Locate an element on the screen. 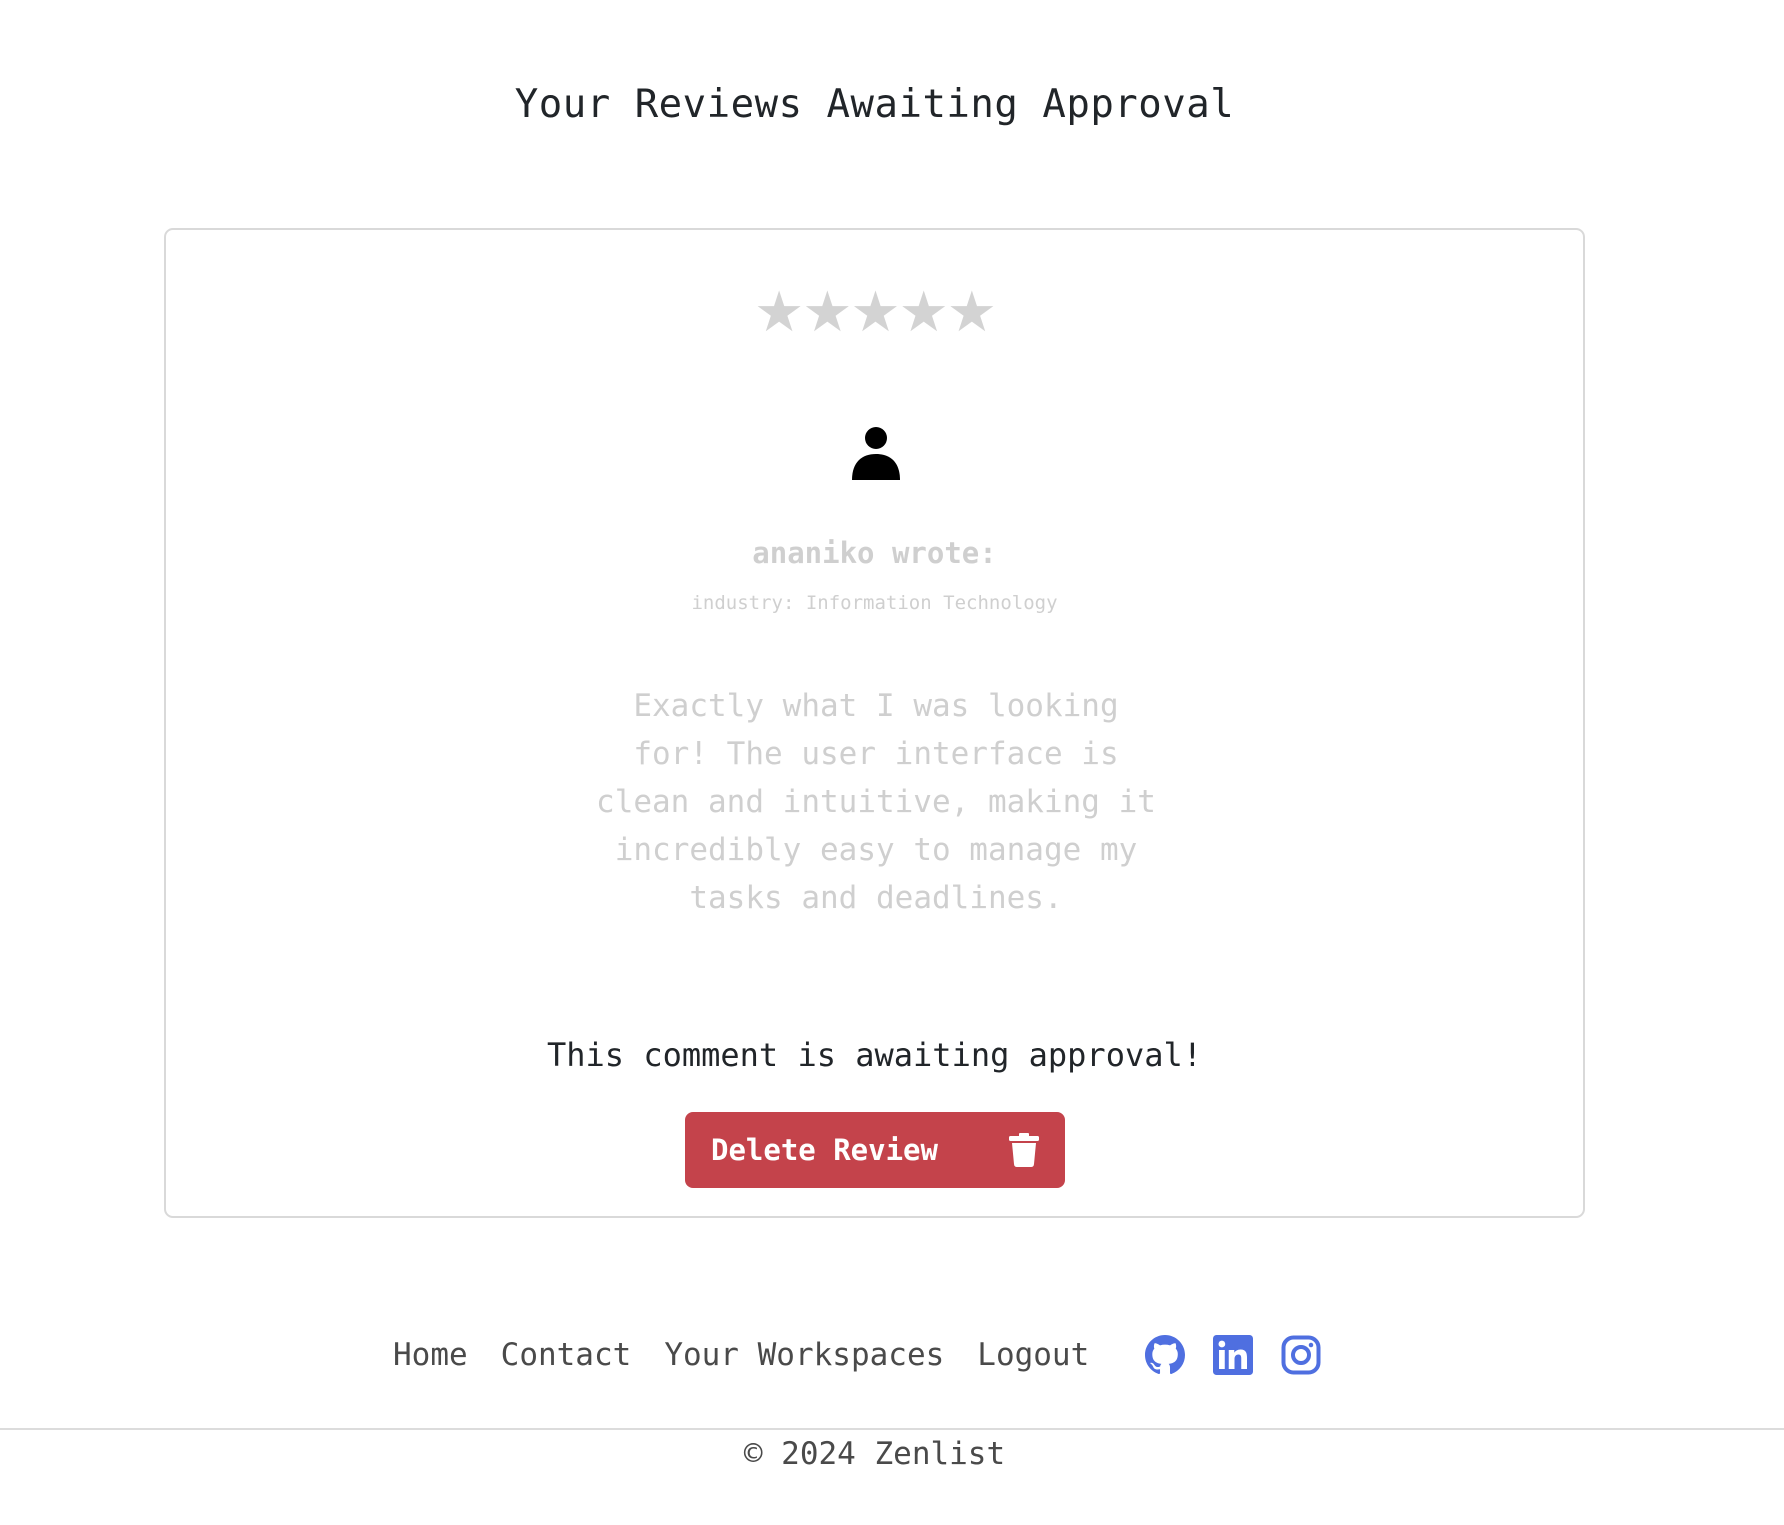 Image resolution: width=1784 pixels, height=1525 pixels. star-3-icon: ★ is located at coordinates (875, 313).